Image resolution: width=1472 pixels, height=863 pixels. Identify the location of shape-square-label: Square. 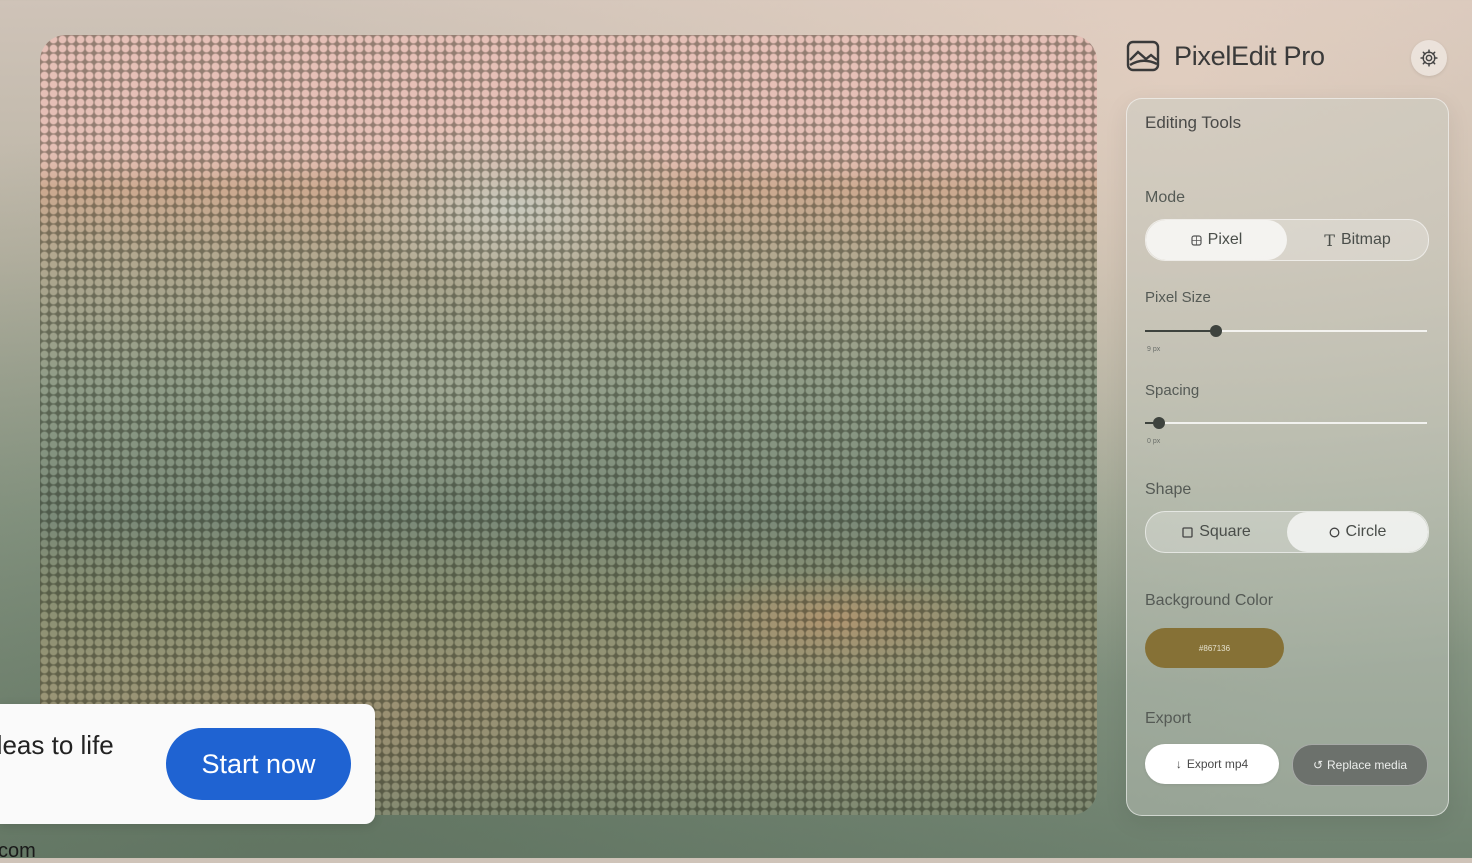
(1225, 531).